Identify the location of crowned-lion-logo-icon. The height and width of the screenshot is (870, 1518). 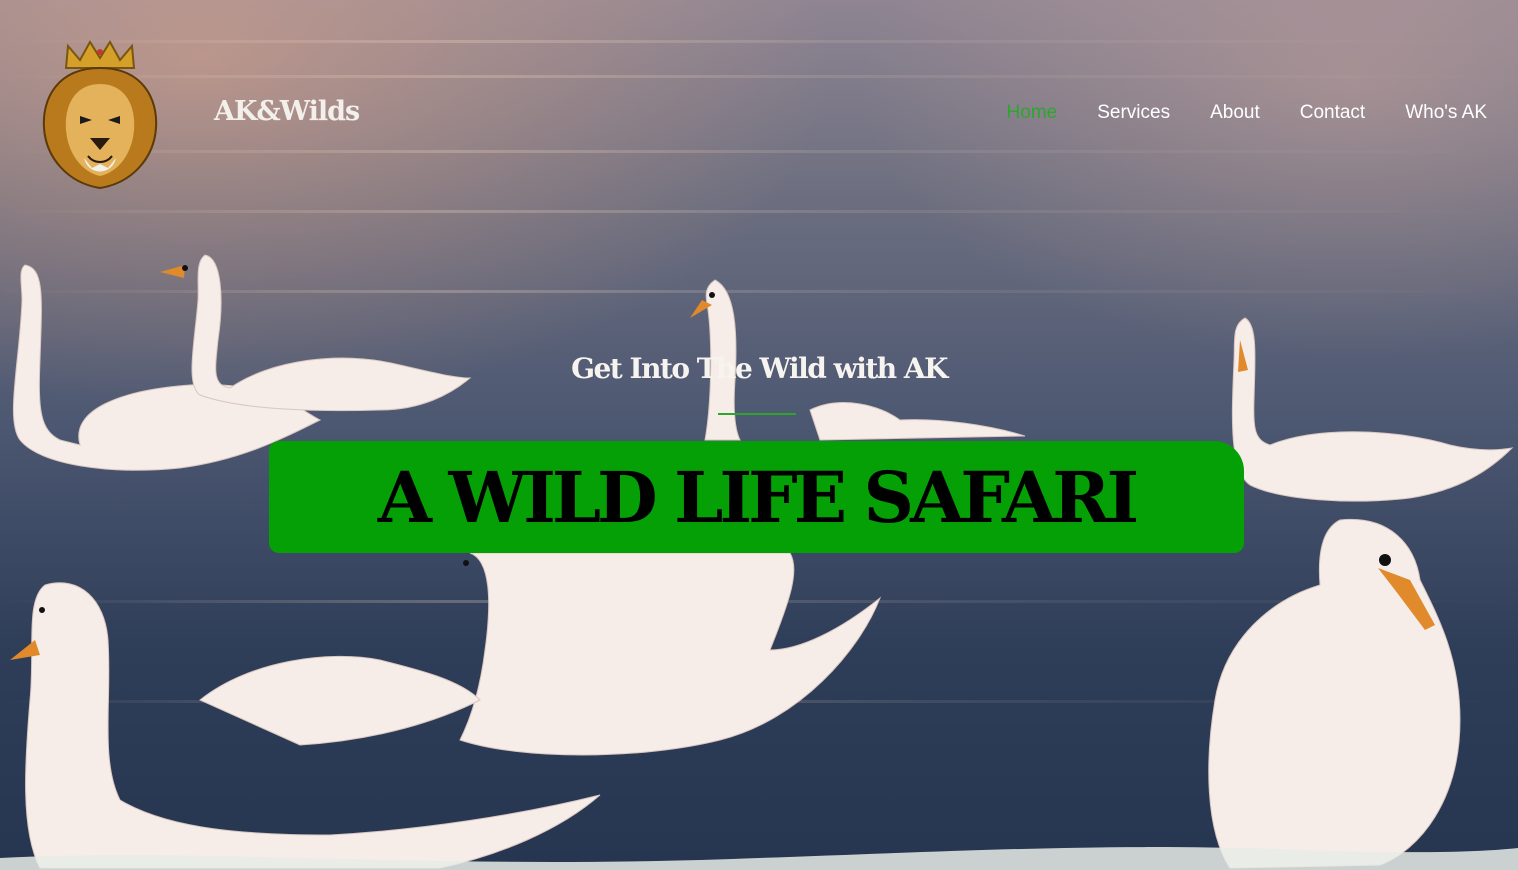
(100, 114).